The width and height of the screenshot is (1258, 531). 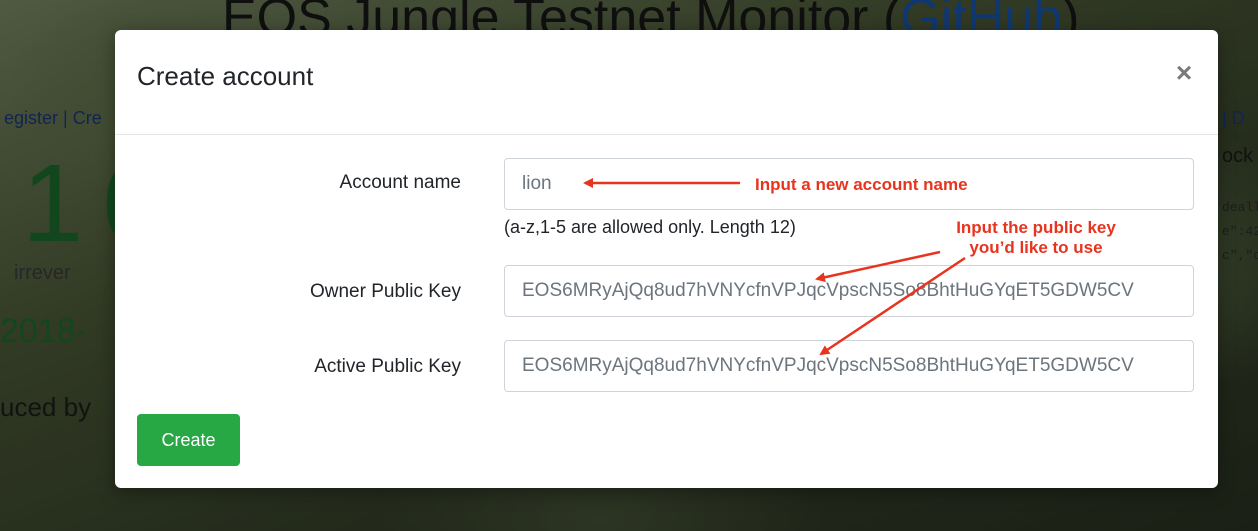 I want to click on annotation-key-hint-line1: Input the public key, so click(x=1036, y=227).